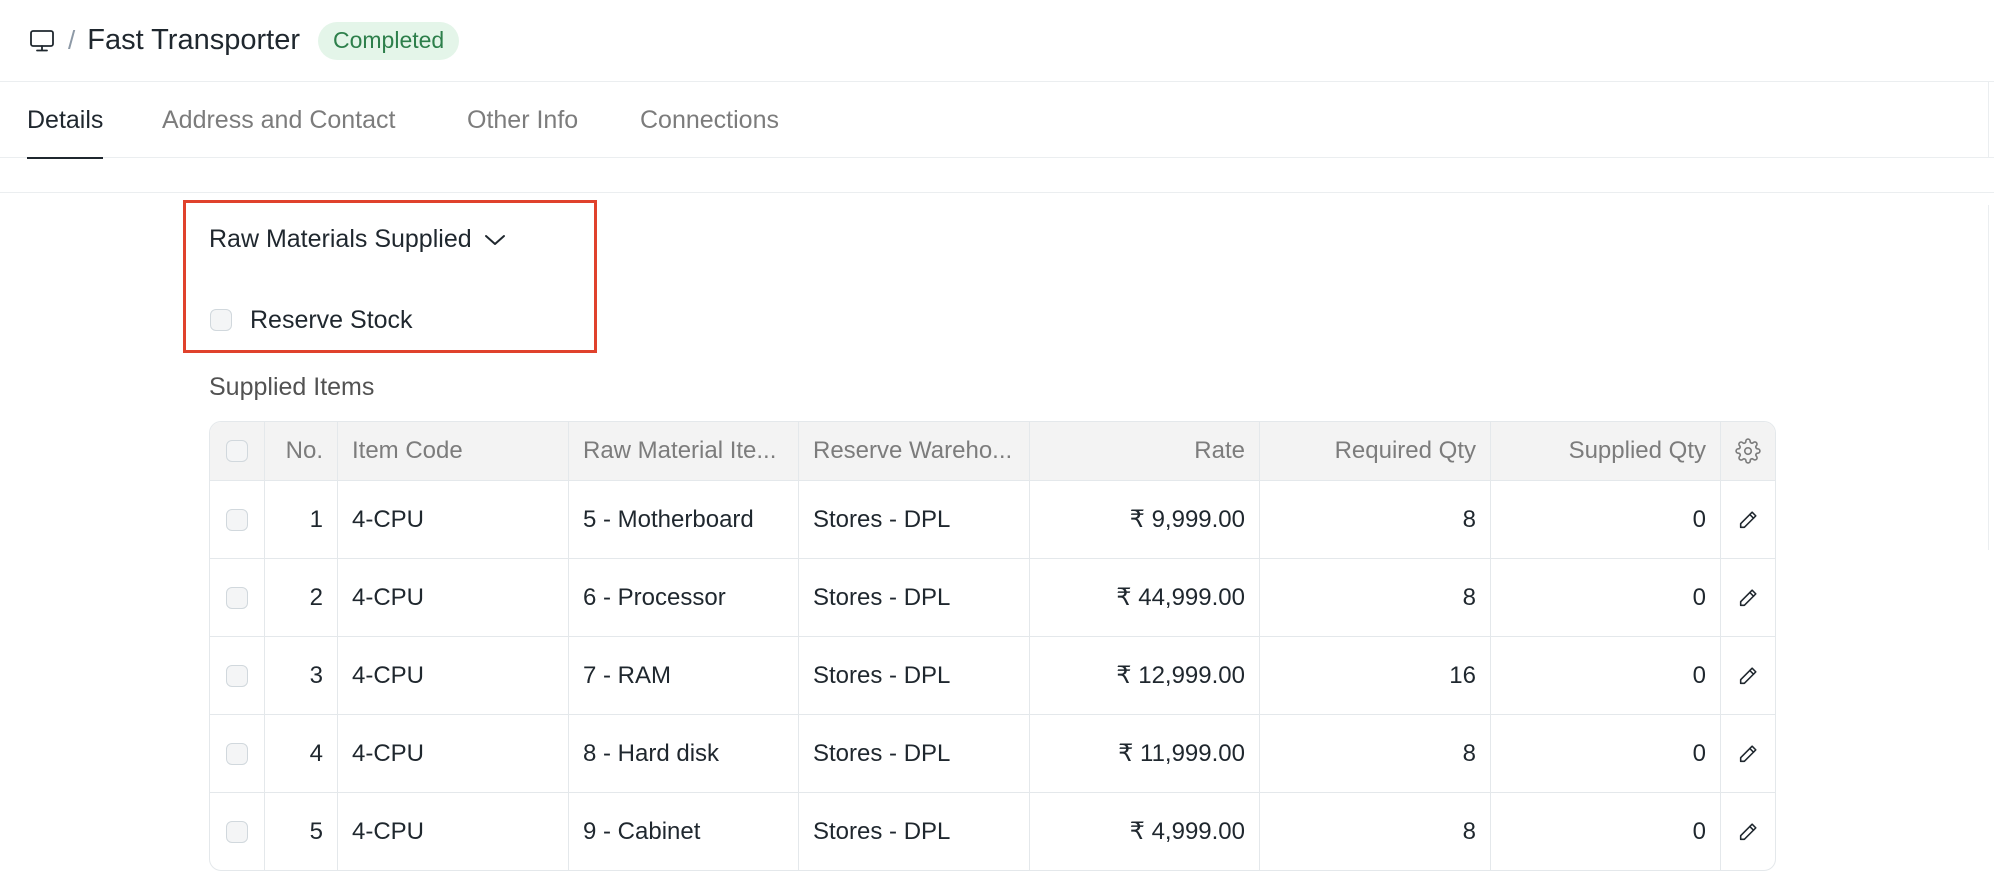  Describe the element at coordinates (684, 675) in the screenshot. I see `cell-raw-material: 7 - RAM` at that location.